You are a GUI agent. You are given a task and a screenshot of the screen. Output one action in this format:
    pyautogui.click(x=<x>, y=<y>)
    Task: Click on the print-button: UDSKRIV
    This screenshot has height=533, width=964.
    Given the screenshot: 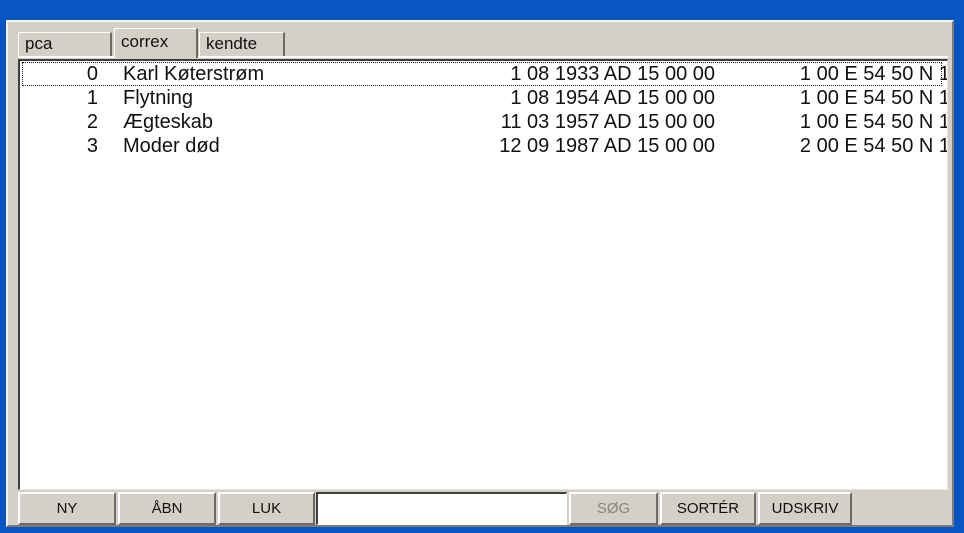 What is the action you would take?
    pyautogui.click(x=805, y=508)
    